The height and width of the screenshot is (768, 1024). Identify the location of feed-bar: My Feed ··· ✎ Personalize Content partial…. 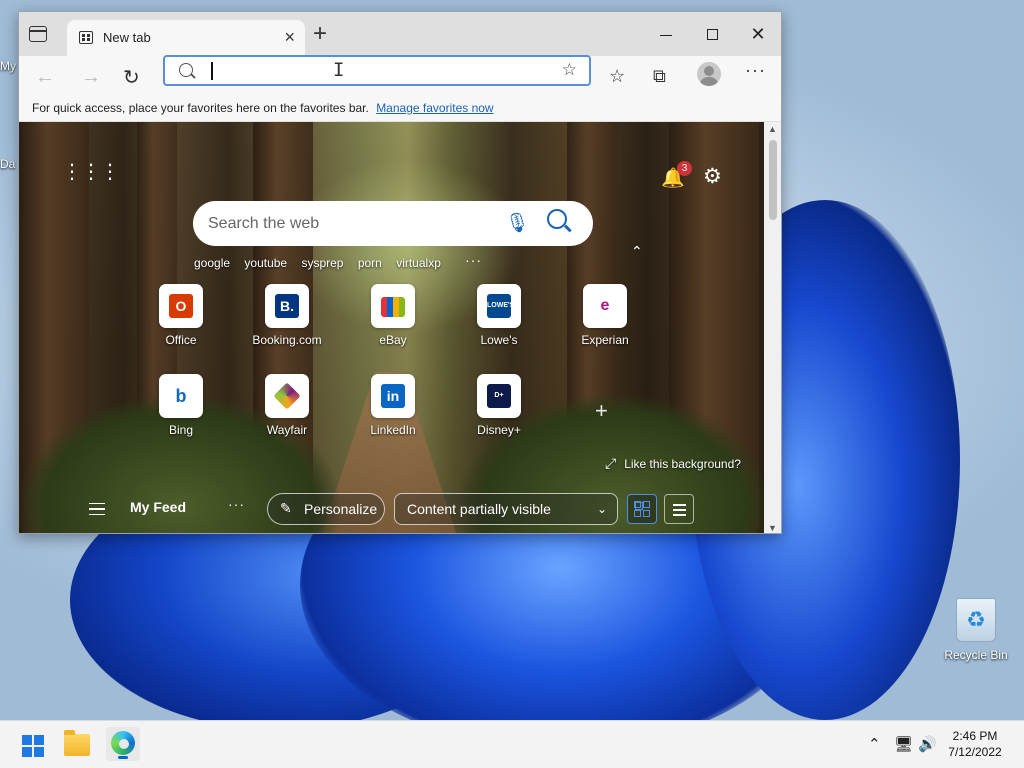
(392, 508).